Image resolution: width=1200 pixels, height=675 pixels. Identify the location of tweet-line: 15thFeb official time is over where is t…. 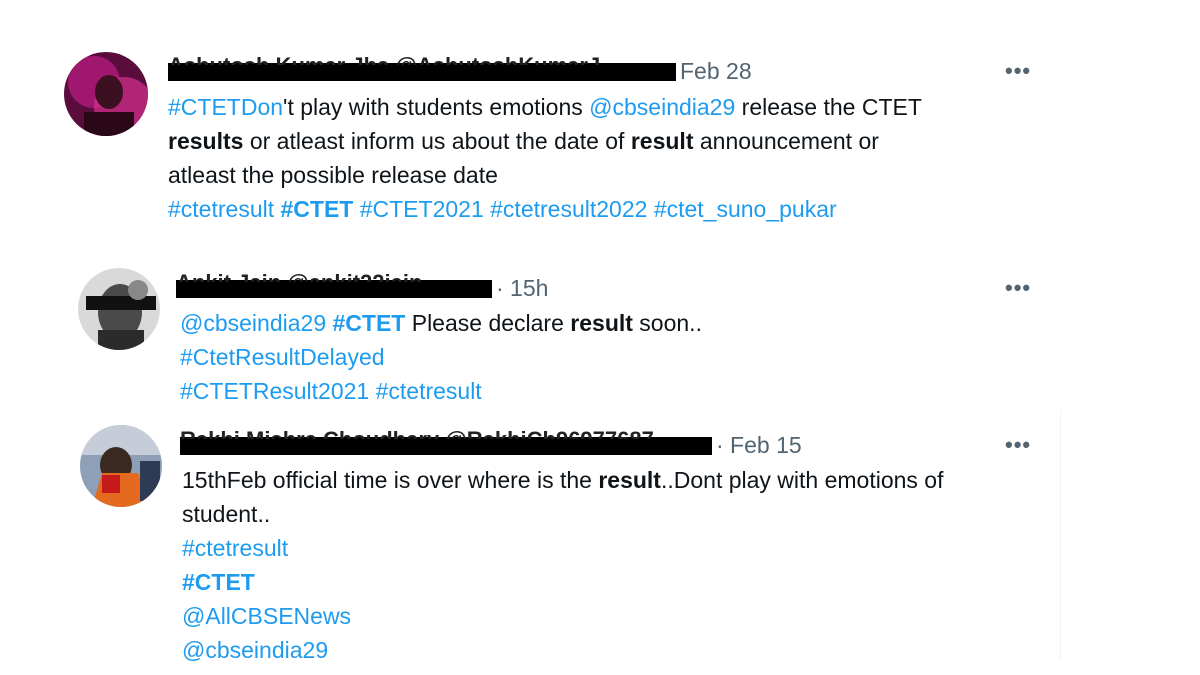
(563, 480).